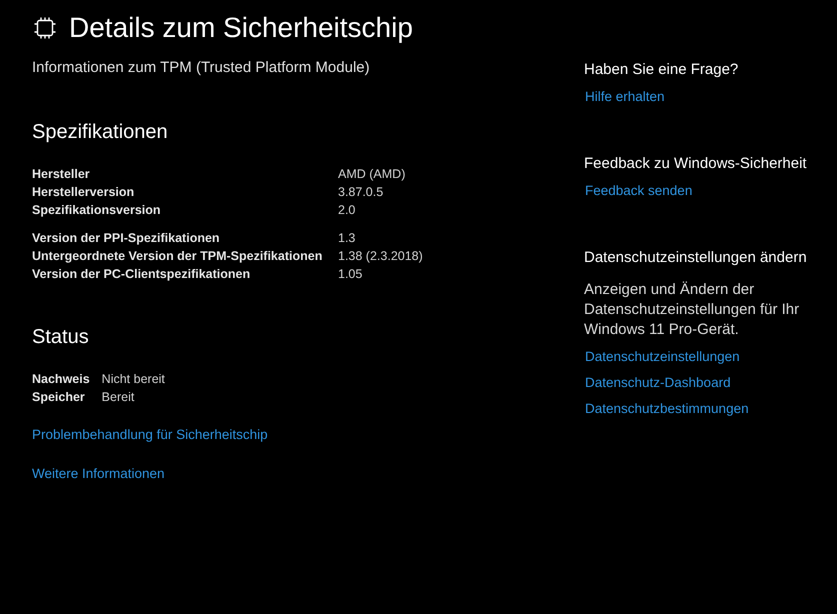 Image resolution: width=837 pixels, height=614 pixels. I want to click on spec-value: 3.87.0.5, so click(361, 192).